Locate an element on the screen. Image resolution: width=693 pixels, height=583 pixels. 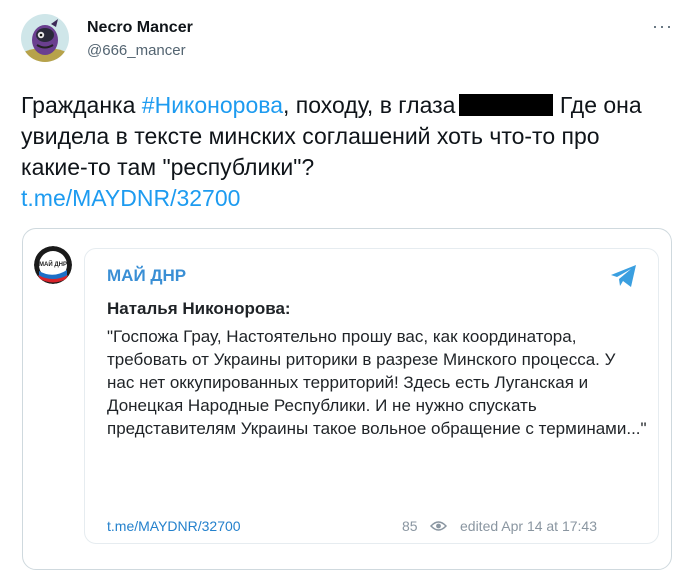
edited-timestamp: edited Apr 14 at 17:43 is located at coordinates (528, 526).